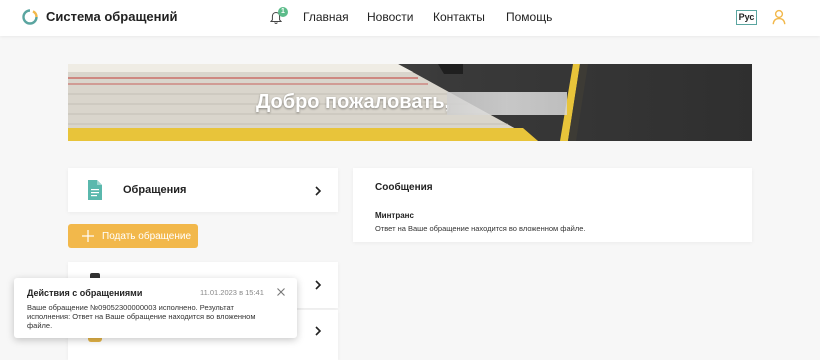 Image resolution: width=820 pixels, height=360 pixels. What do you see at coordinates (746, 17) in the screenshot?
I see `language-switch: Рус` at bounding box center [746, 17].